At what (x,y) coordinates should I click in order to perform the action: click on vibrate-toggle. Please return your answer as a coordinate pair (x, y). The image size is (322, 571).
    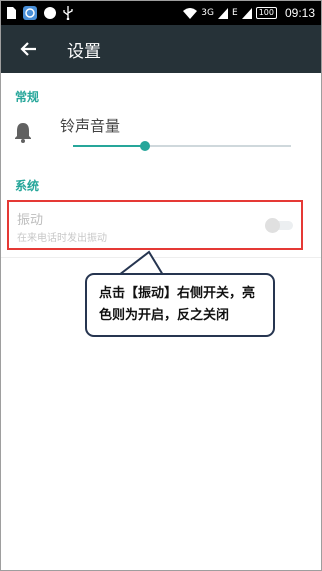
    Looking at the image, I should click on (280, 225).